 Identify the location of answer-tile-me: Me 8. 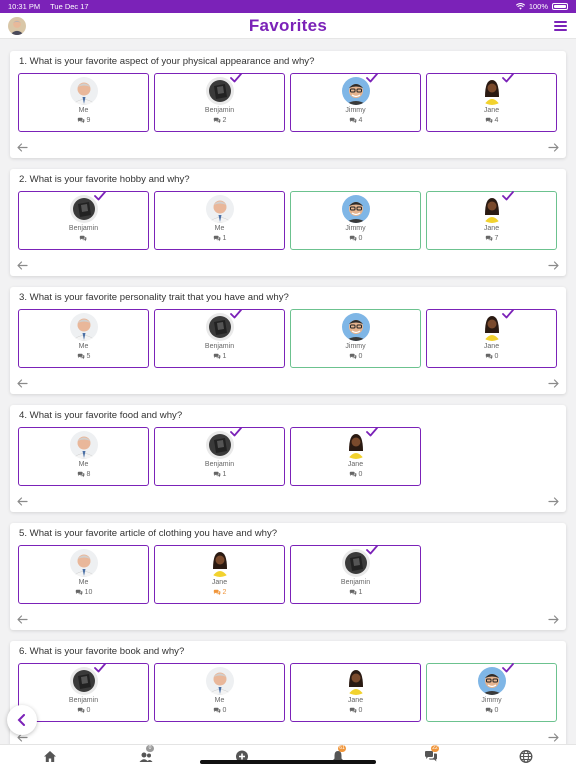
(83, 456).